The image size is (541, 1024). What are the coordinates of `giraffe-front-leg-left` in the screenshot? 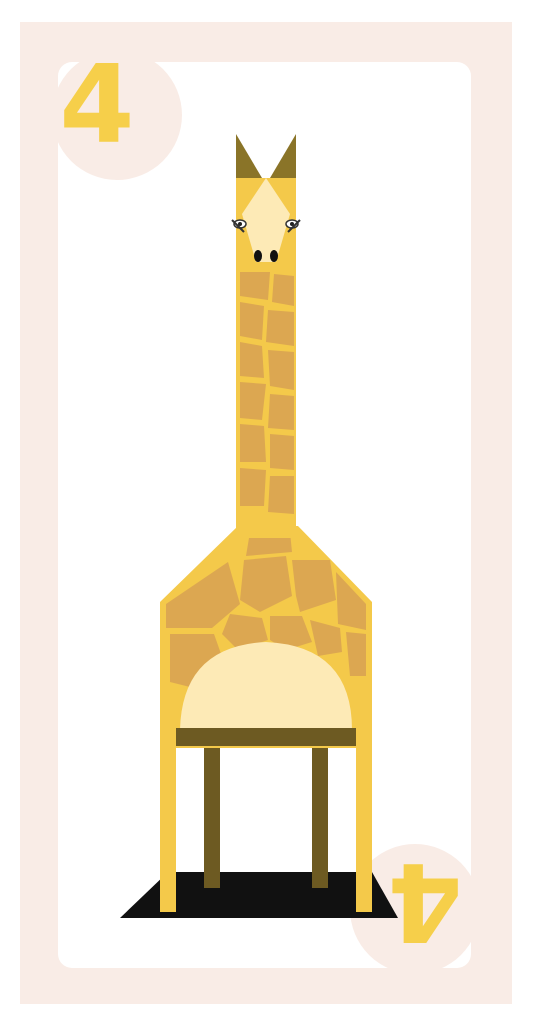 It's located at (168, 826).